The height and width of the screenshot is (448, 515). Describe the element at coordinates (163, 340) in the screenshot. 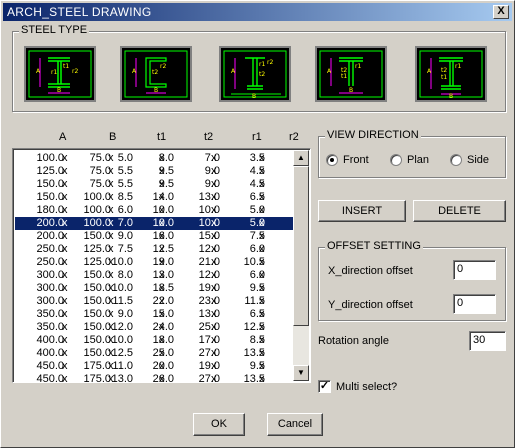

I see `list-item-cell: 18.0` at that location.